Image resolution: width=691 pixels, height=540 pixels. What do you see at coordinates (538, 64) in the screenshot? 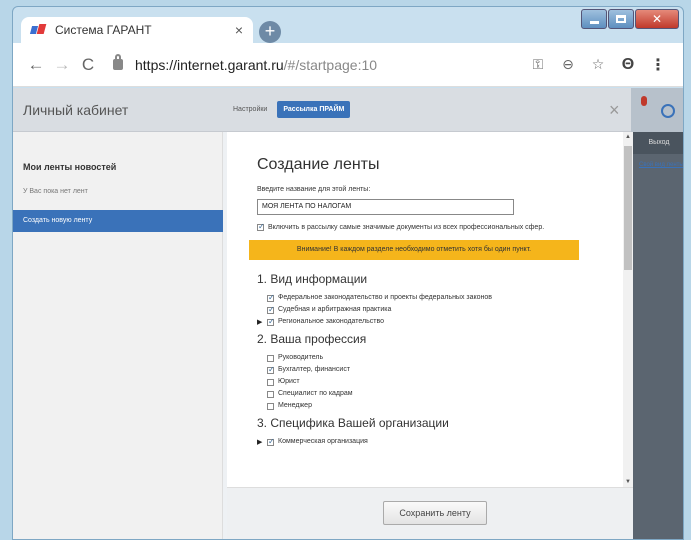
I see `key-icon: ⚿` at bounding box center [538, 64].